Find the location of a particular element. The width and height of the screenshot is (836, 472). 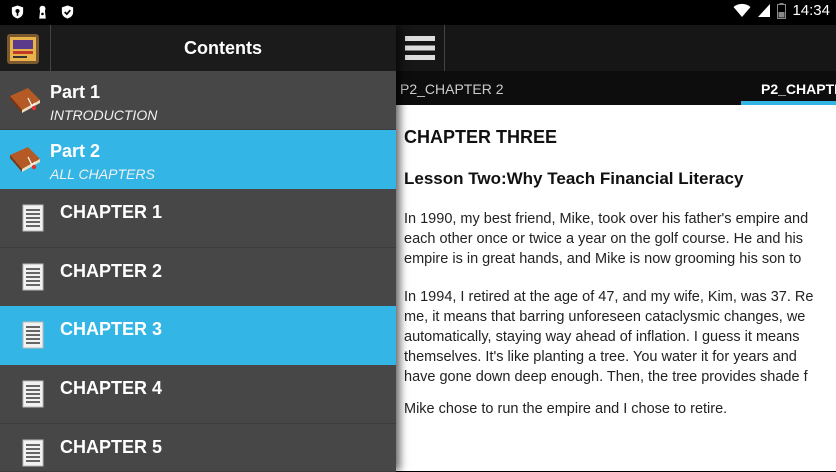

app-book-icon is located at coordinates (23, 49).